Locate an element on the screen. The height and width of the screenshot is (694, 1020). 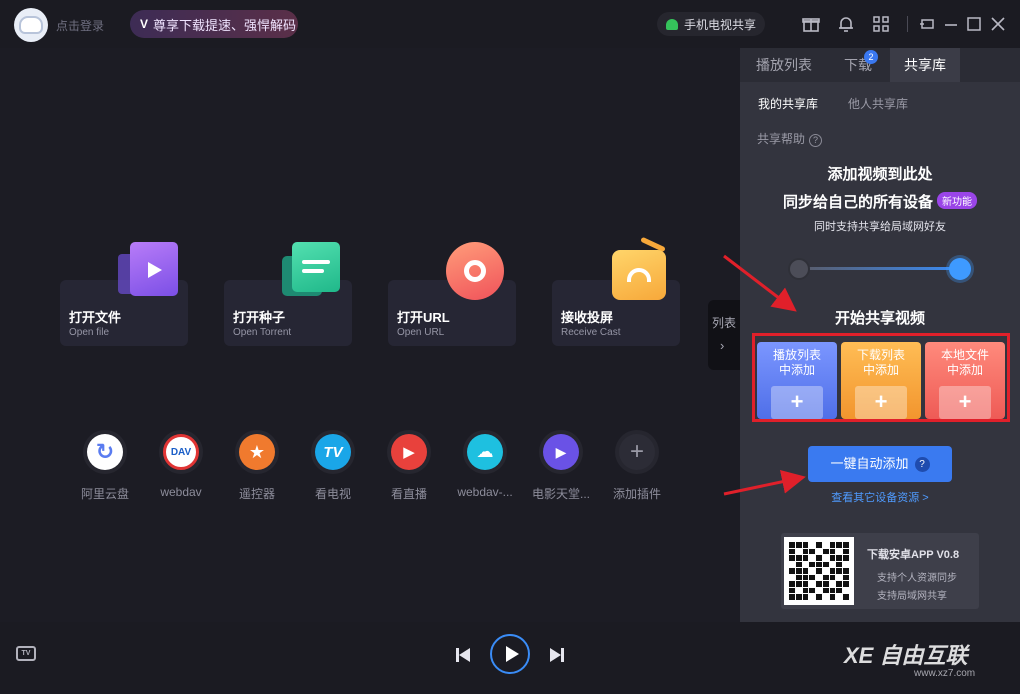
headline-sync: 同步给自己的所有设备 新功能 is located at coordinates (880, 201).